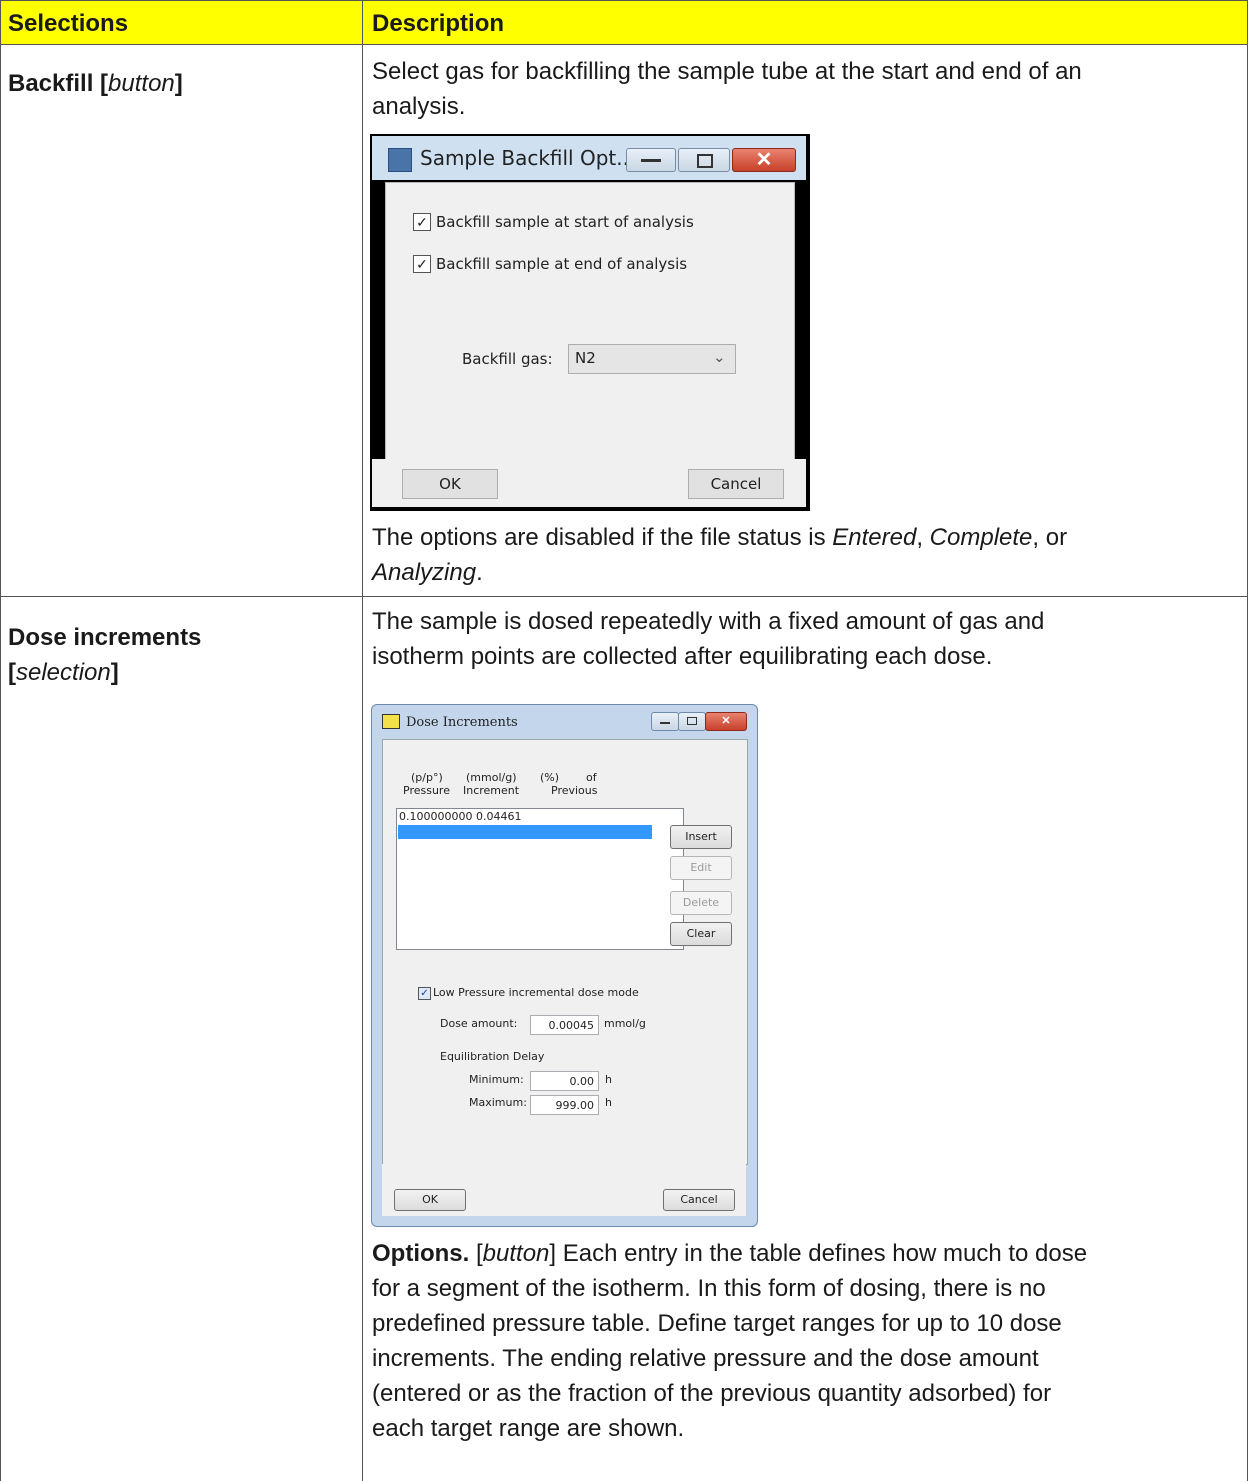 The image size is (1248, 1481). Describe the element at coordinates (562, 264) in the screenshot. I see `check-end-label: Backfill sample at end of analysis` at that location.